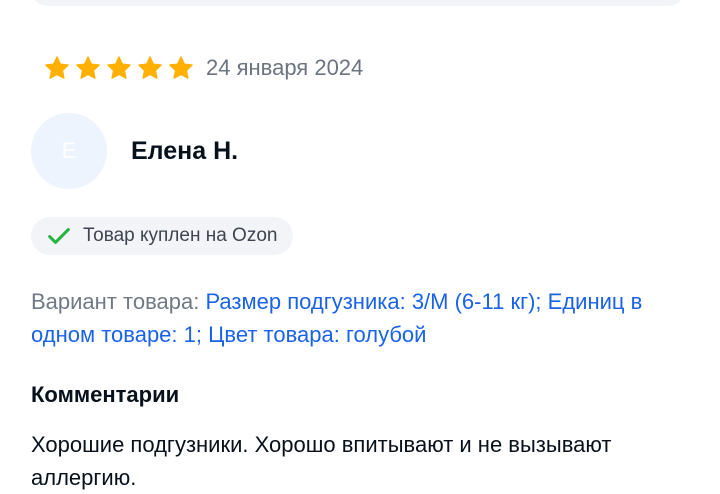 Image resolution: width=720 pixels, height=494 pixels. I want to click on author-name: Елена Н., so click(184, 151).